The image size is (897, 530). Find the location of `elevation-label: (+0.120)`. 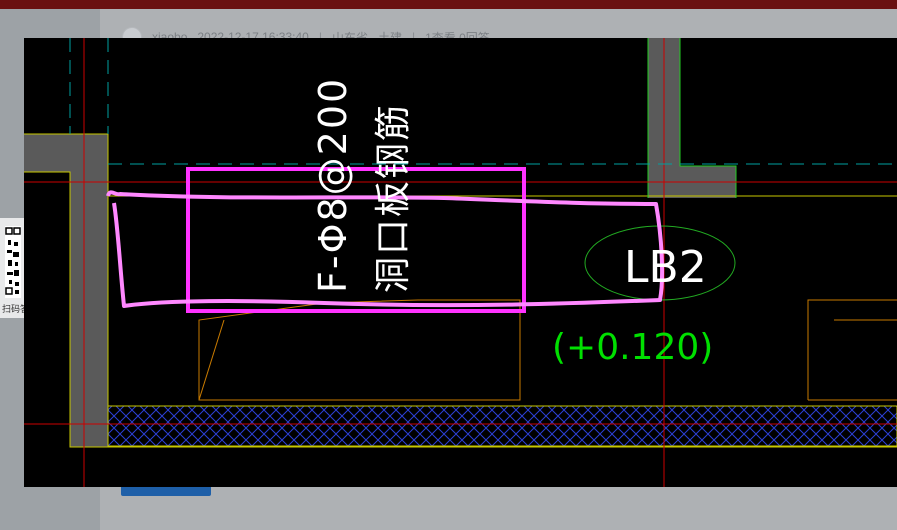

elevation-label: (+0.120) is located at coordinates (633, 347).